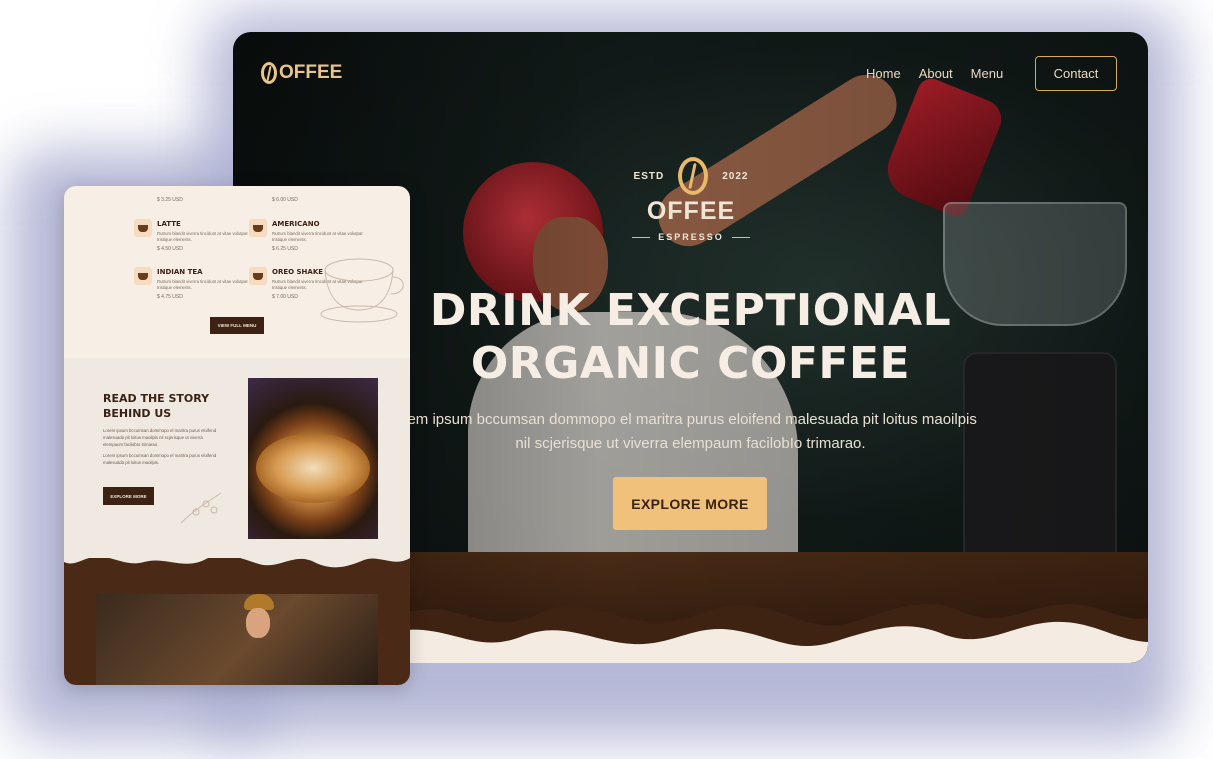  Describe the element at coordinates (285, 297) in the screenshot. I see `menu-item-price: $ 7.00 USD` at that location.